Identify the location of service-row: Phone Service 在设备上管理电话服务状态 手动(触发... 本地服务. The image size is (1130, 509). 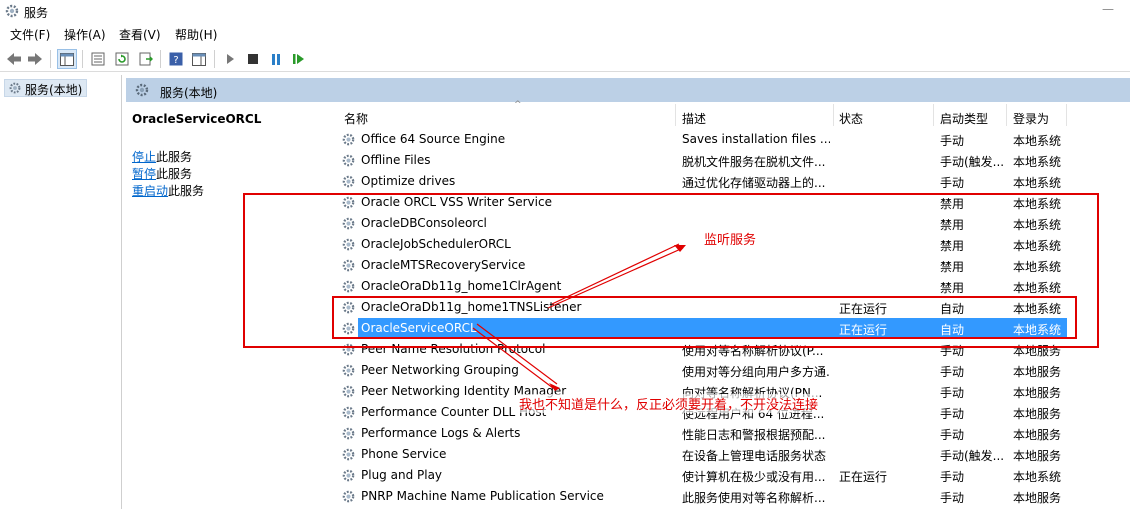
(731, 454).